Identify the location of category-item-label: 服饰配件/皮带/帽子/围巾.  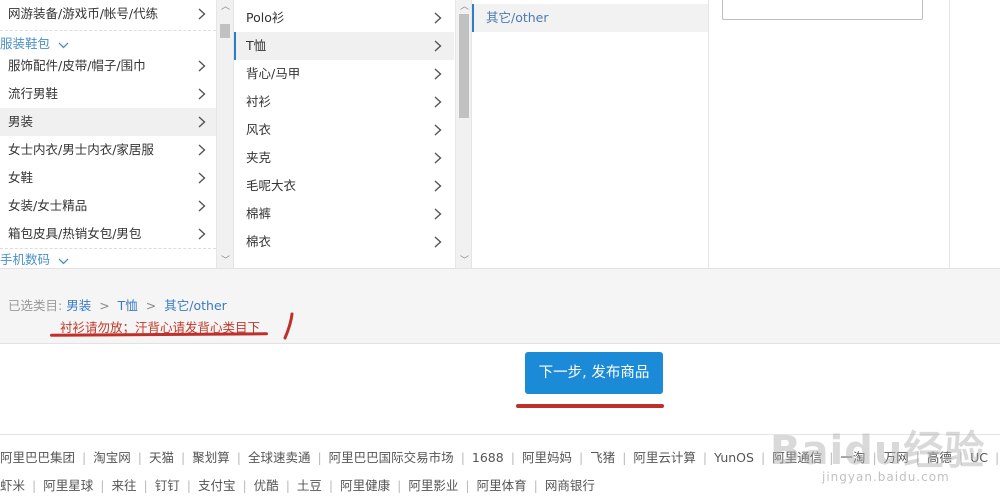
(77, 65).